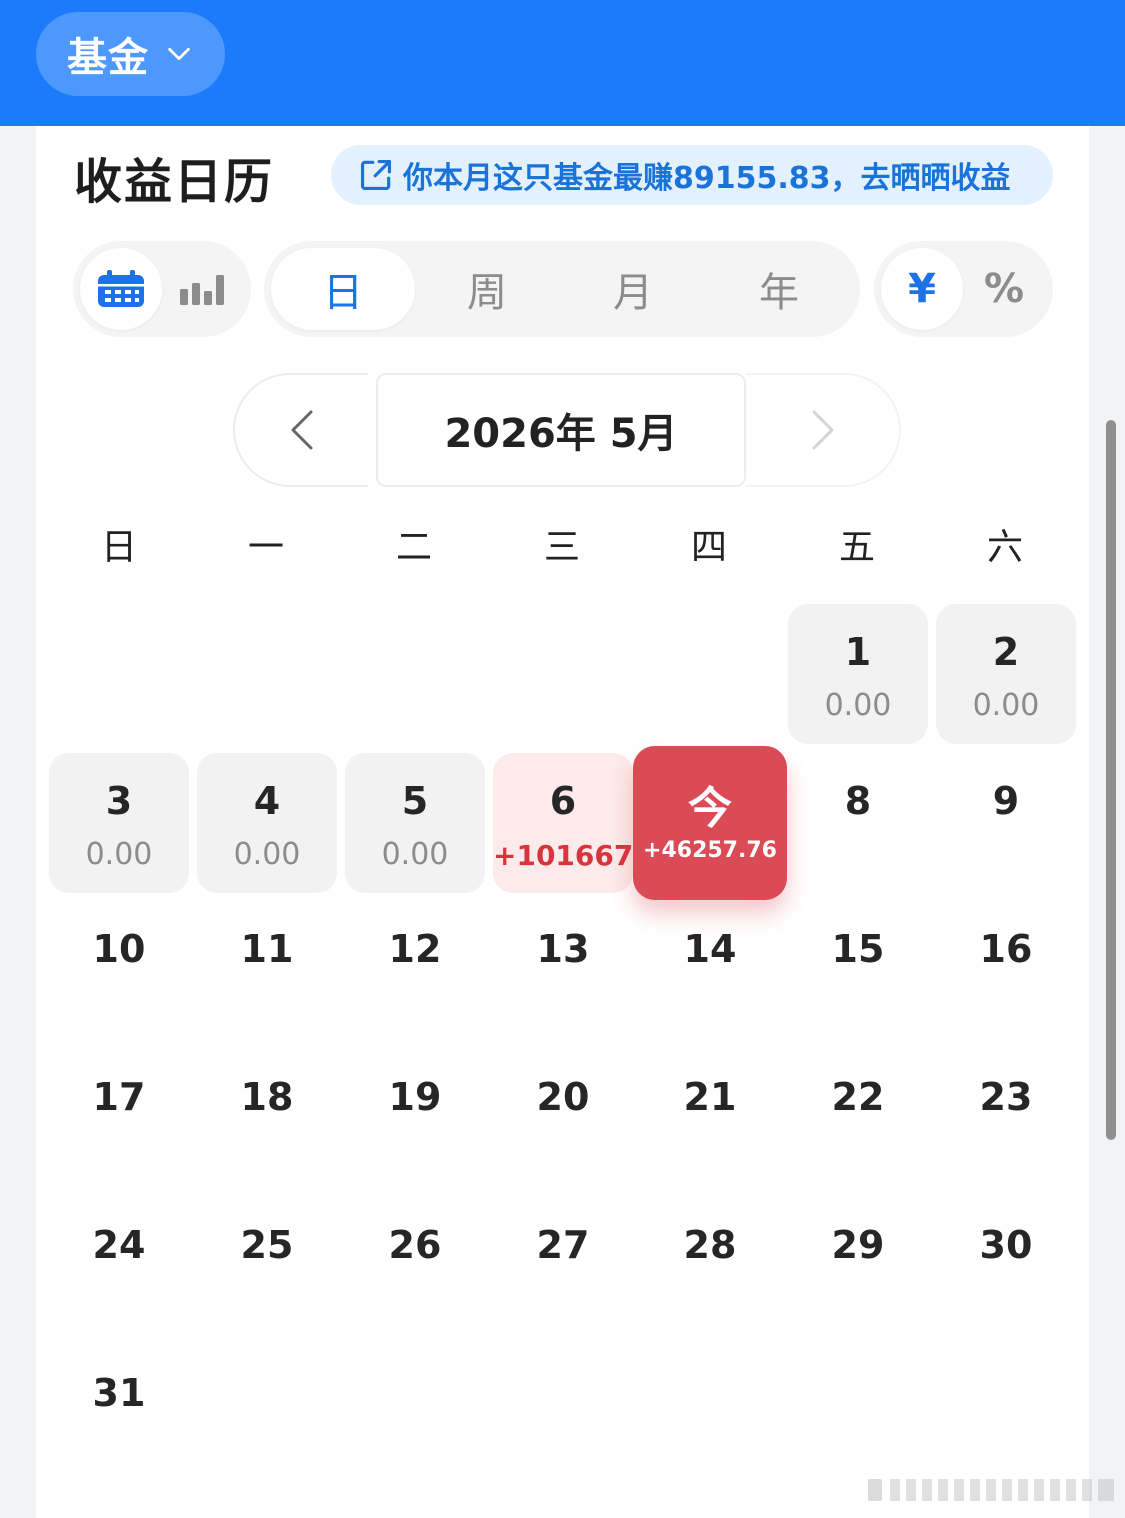 This screenshot has width=1125, height=1518. What do you see at coordinates (563, 1245) in the screenshot?
I see `day-number: 27` at bounding box center [563, 1245].